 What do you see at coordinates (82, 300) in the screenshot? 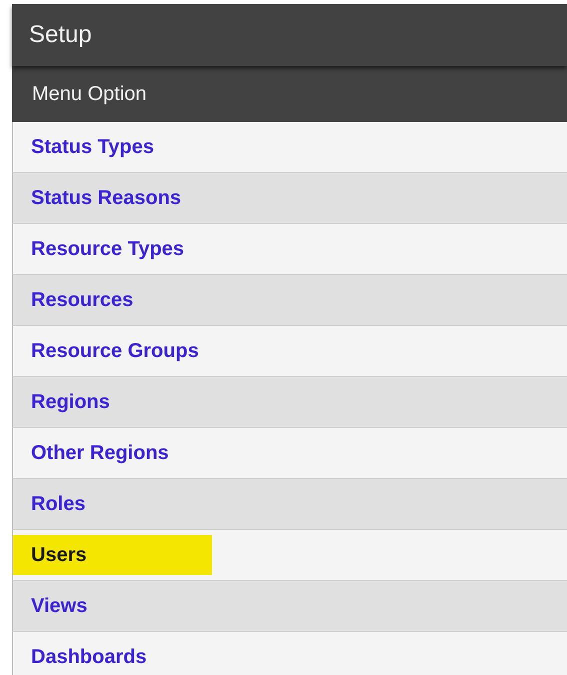
I see `menu-link: Resources` at bounding box center [82, 300].